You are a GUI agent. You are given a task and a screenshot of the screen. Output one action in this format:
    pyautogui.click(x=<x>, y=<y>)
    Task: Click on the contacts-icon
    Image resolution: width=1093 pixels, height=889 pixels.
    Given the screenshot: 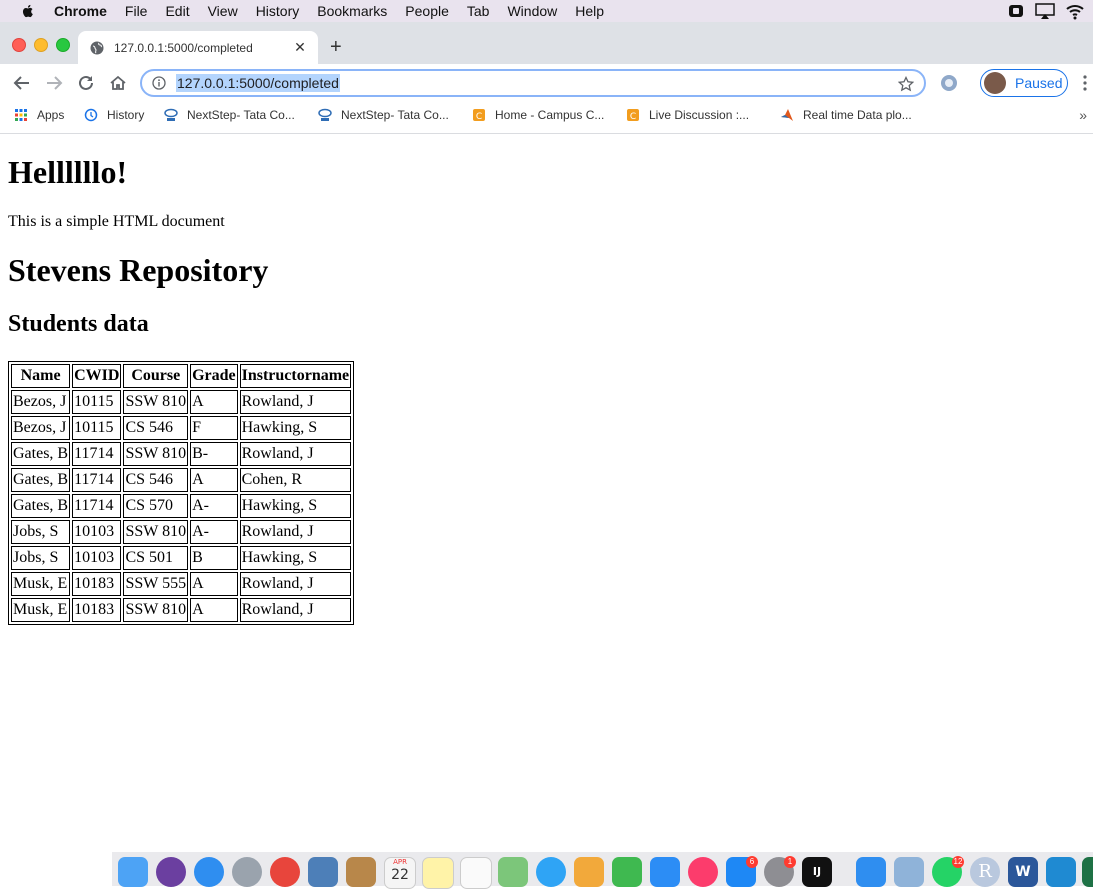 What is the action you would take?
    pyautogui.click(x=361, y=872)
    